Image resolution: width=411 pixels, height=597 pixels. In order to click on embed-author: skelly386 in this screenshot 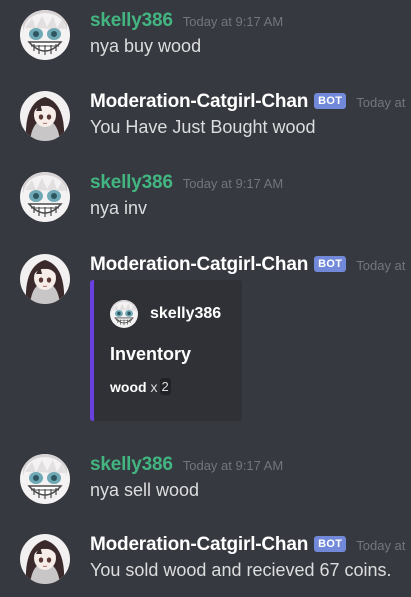, I will do `click(165, 314)`.